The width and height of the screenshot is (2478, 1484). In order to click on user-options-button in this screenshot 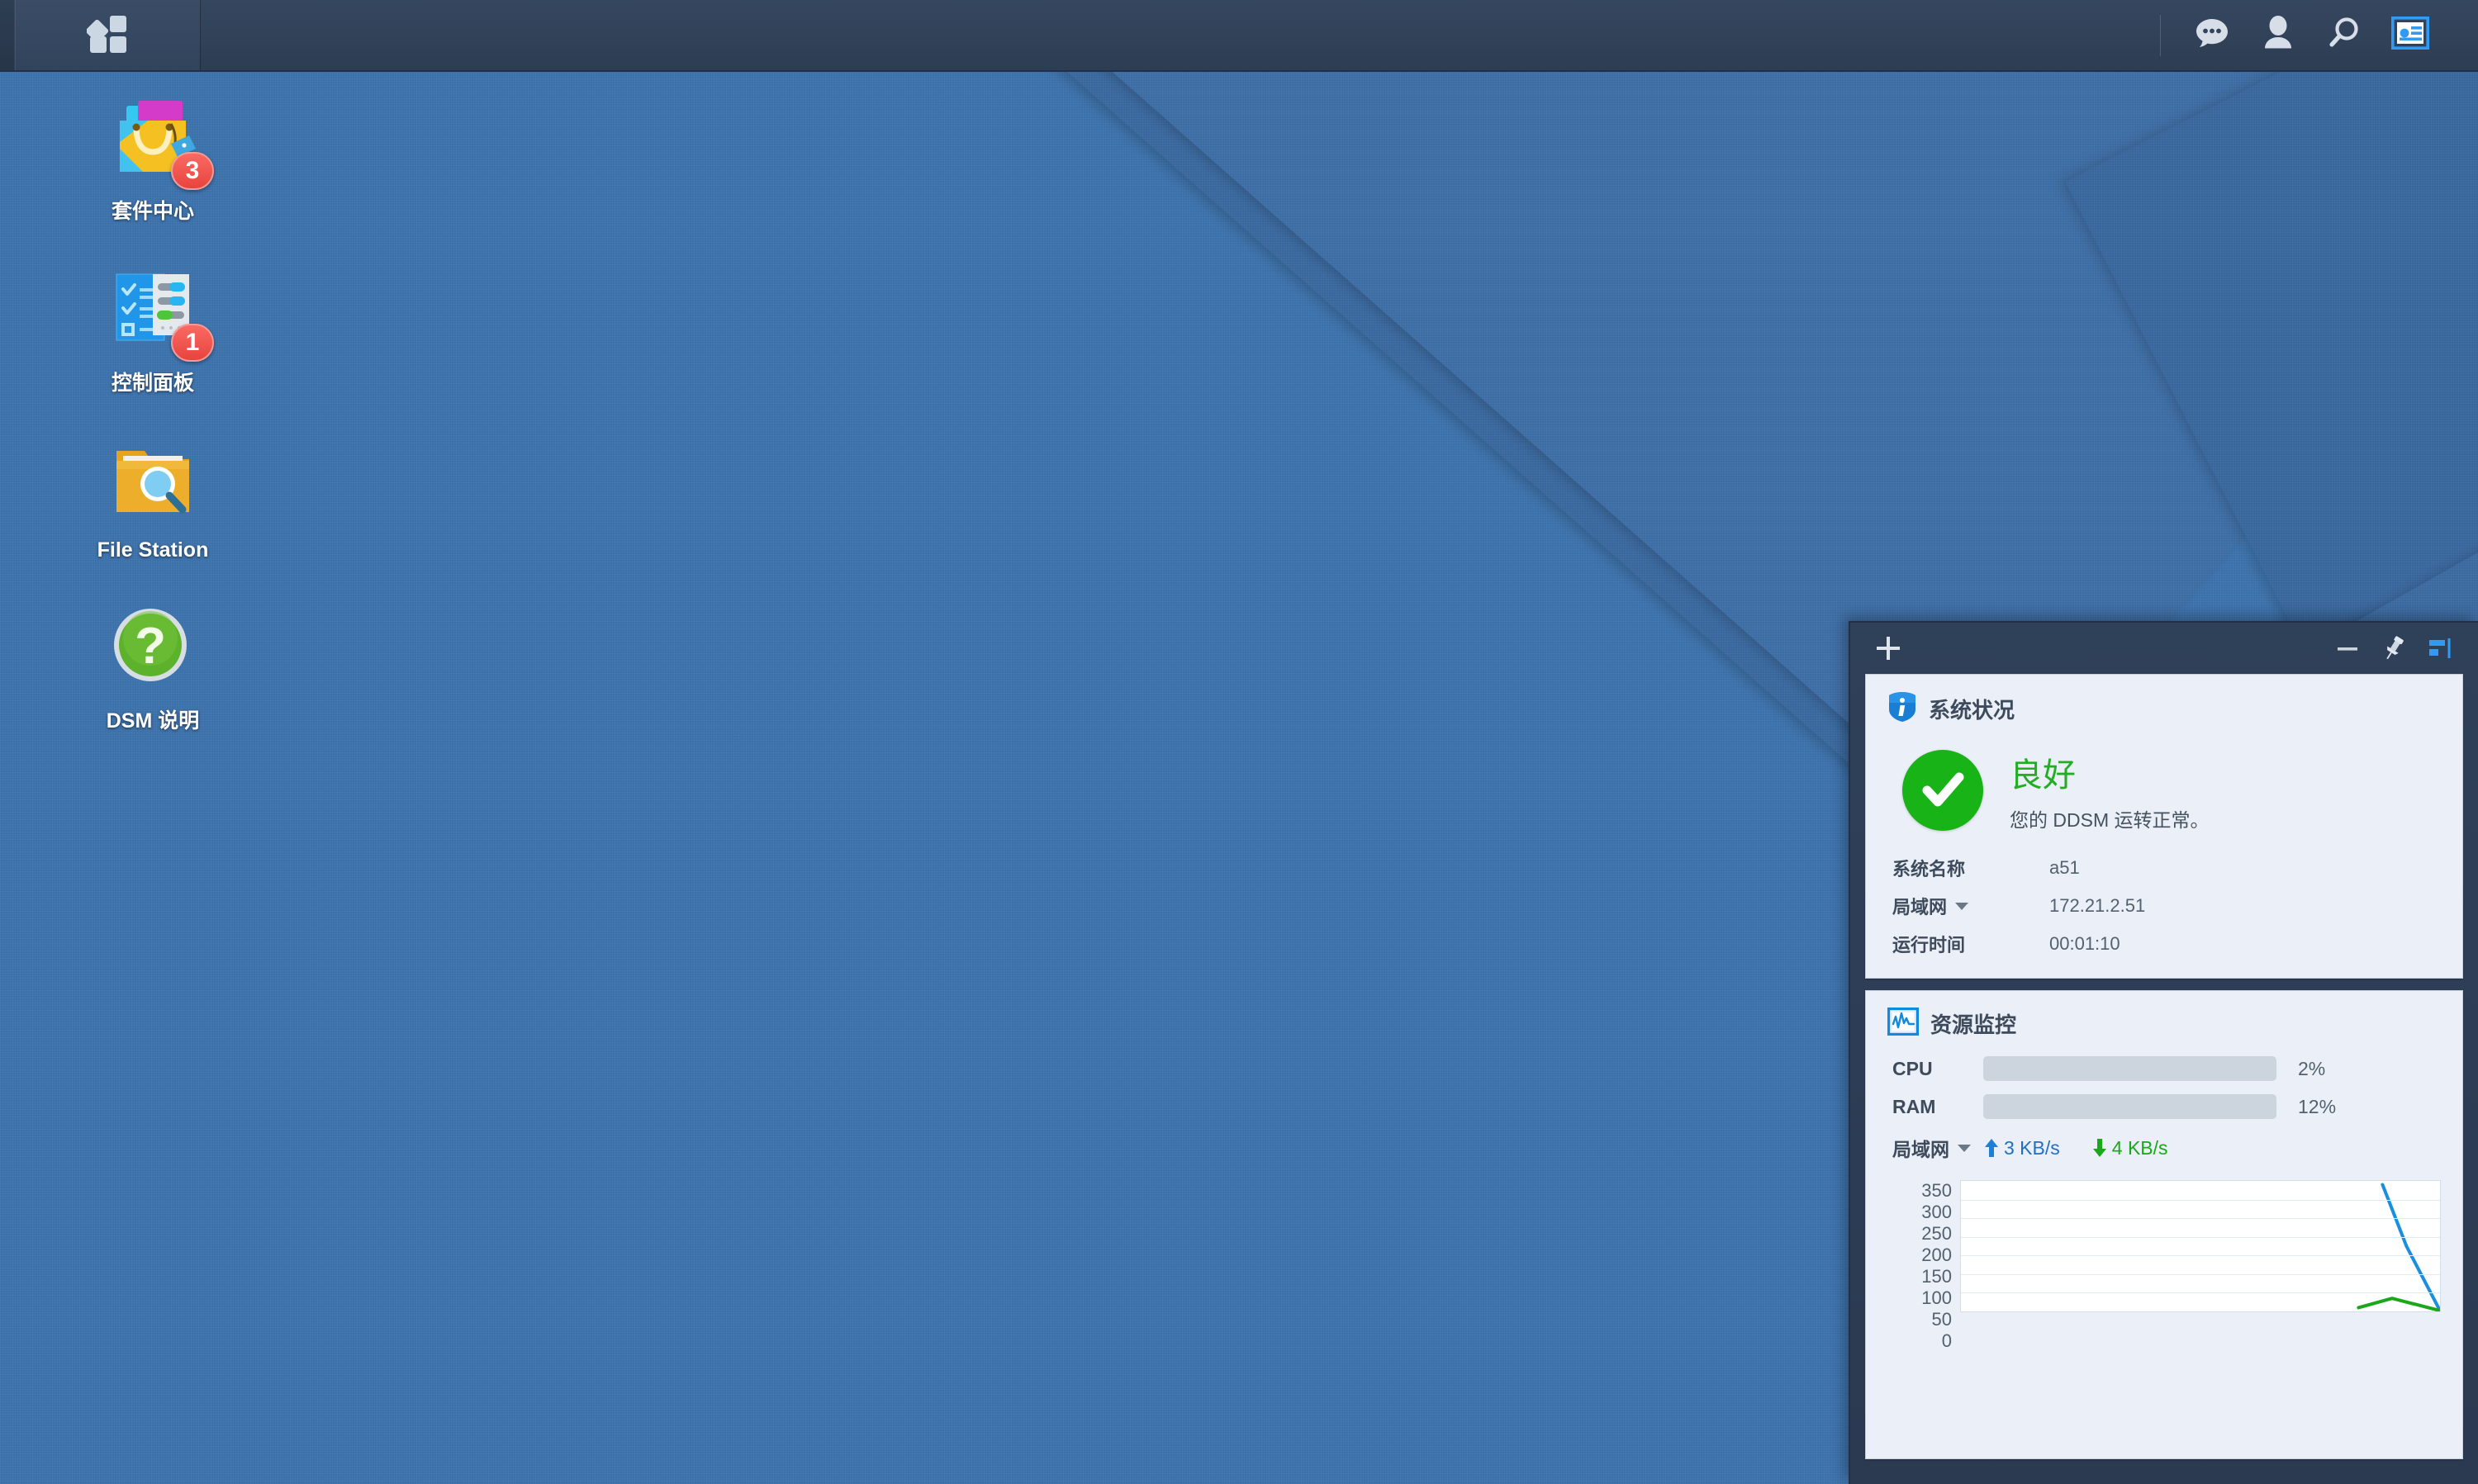, I will do `click(2278, 35)`.